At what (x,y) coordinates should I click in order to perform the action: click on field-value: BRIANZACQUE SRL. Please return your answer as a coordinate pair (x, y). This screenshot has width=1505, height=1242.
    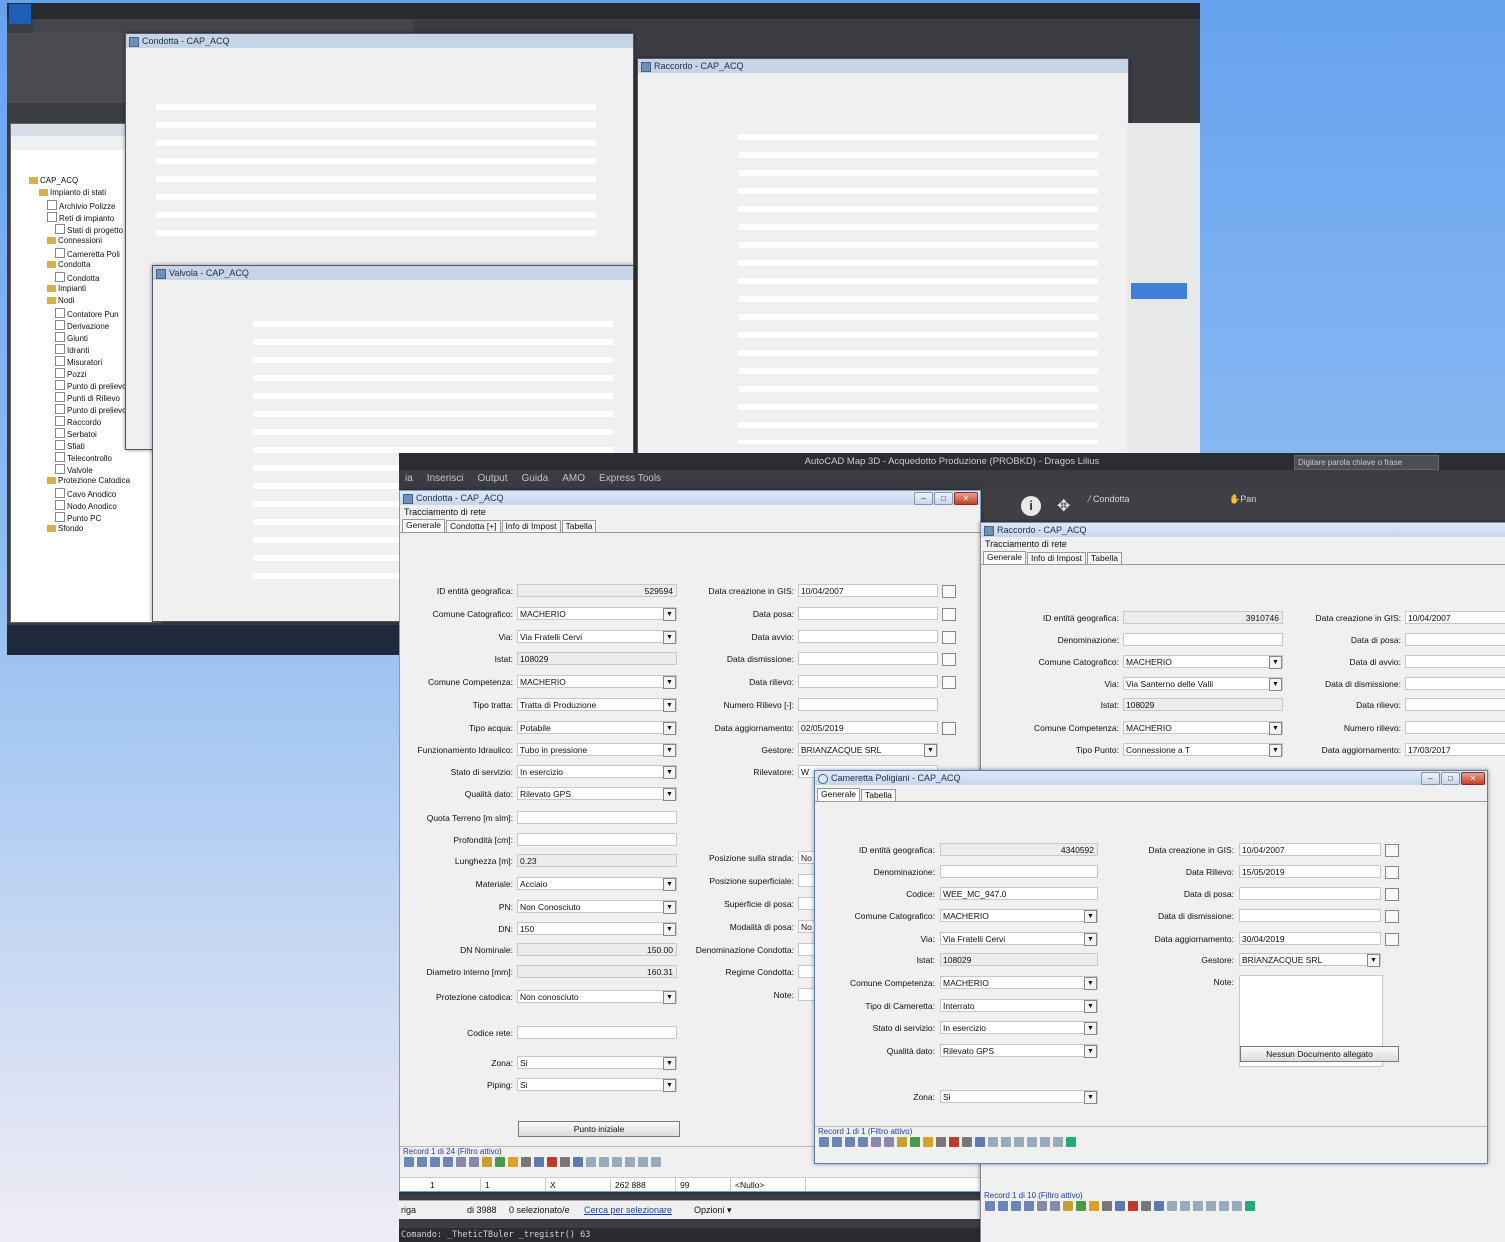
    Looking at the image, I should click on (1310, 959).